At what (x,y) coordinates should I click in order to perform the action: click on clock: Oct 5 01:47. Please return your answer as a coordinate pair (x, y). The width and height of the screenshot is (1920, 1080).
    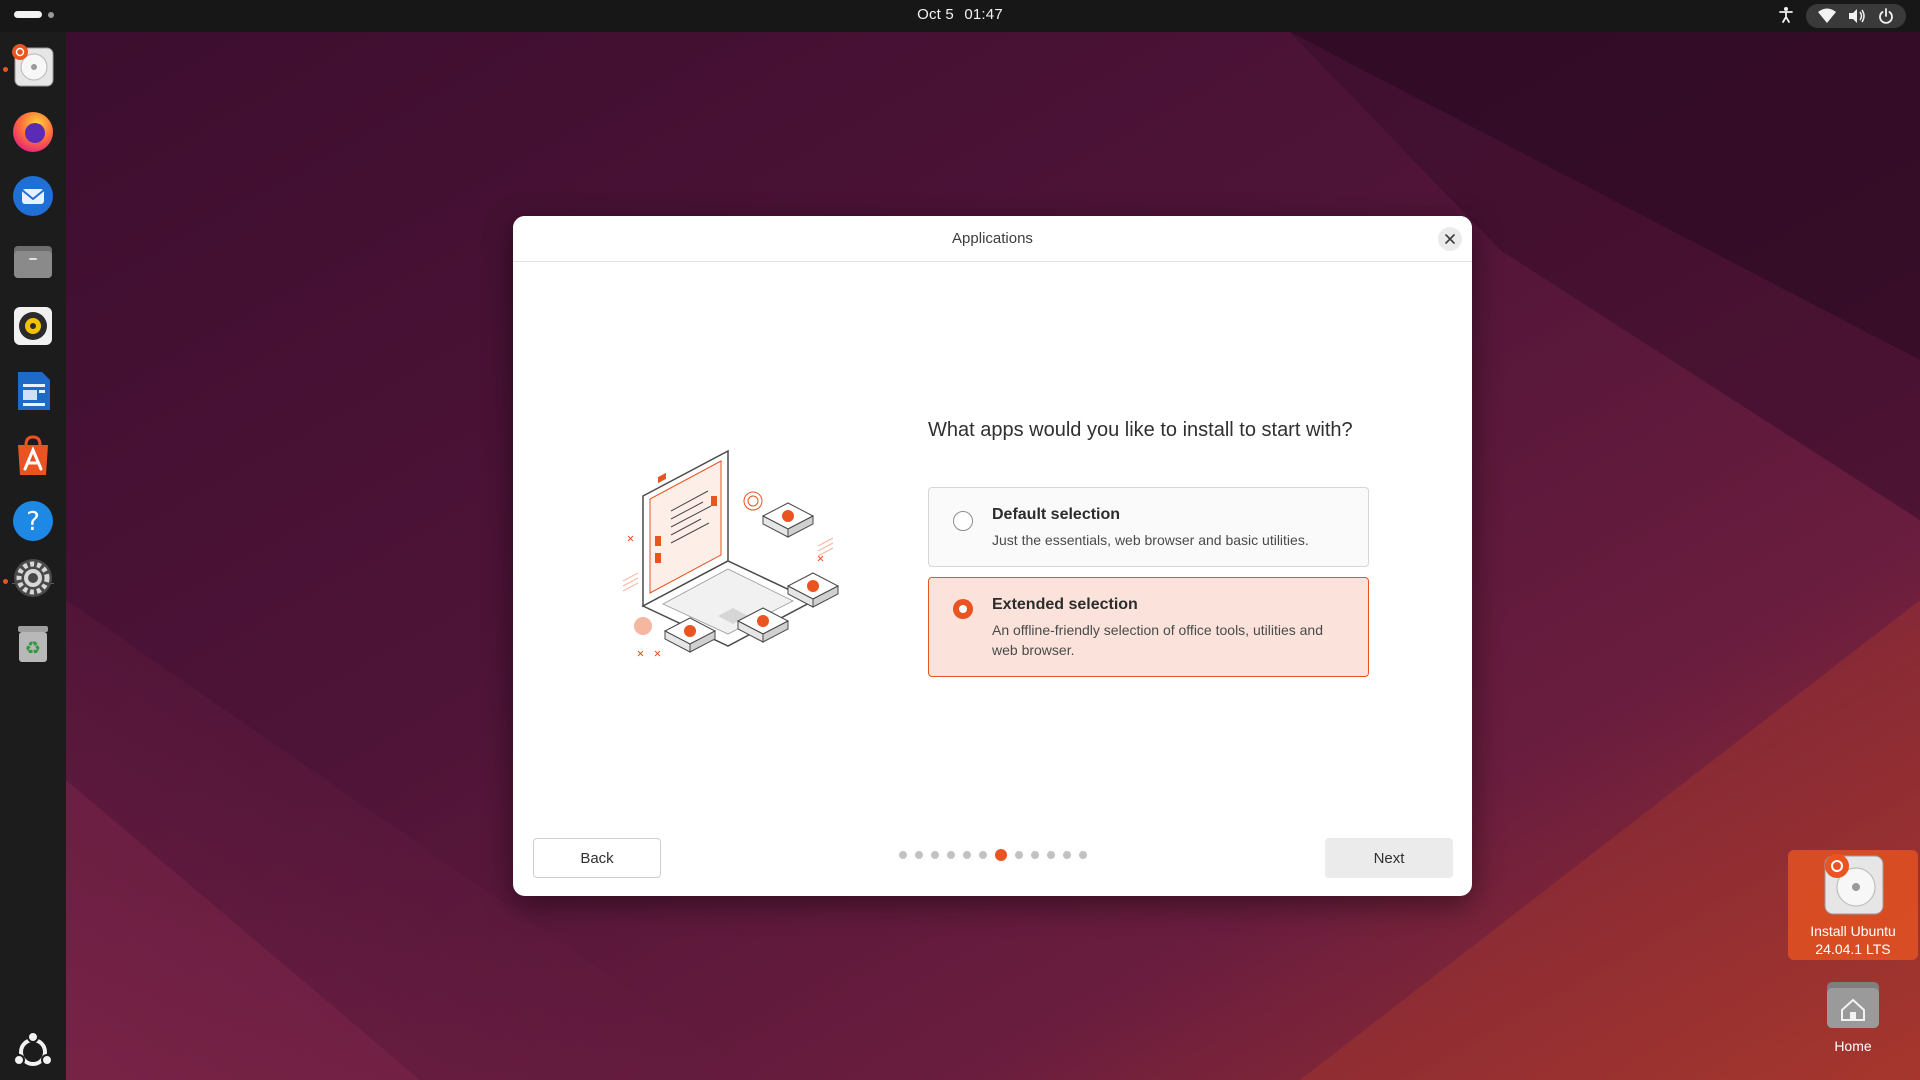
    Looking at the image, I should click on (960, 14).